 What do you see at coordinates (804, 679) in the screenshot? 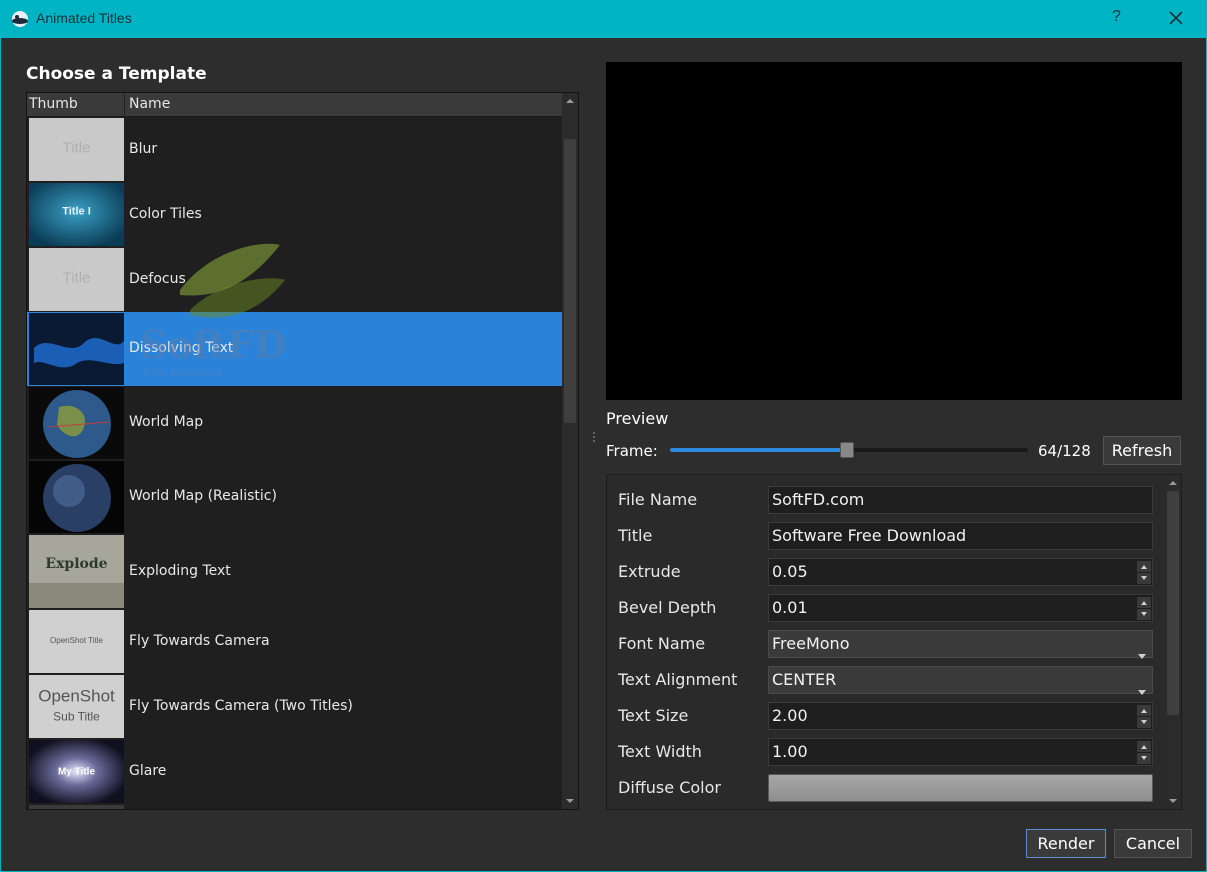
I see `property-value: CENTER` at bounding box center [804, 679].